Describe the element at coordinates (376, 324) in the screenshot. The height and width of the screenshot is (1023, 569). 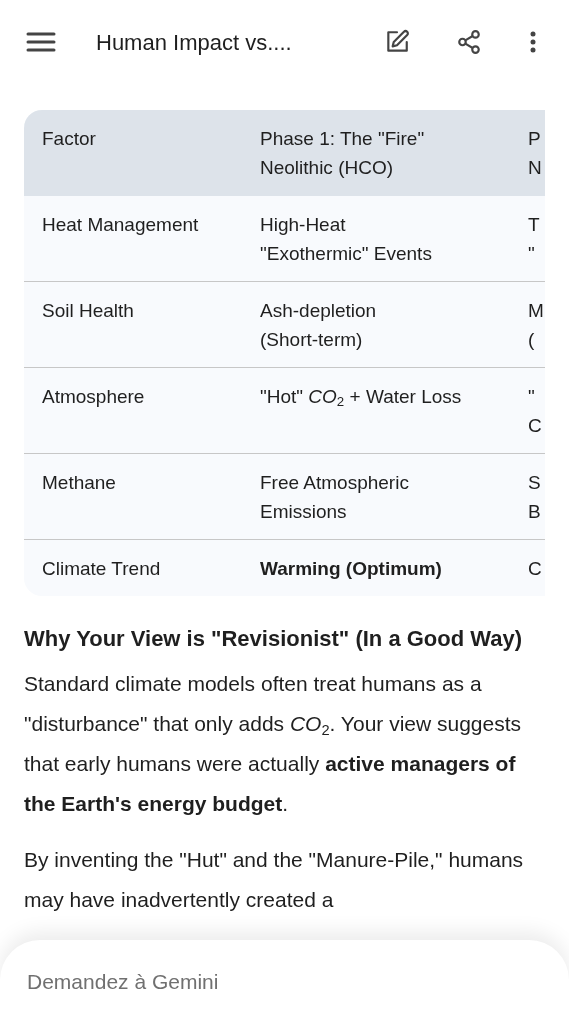
I see `table-cell: Ash-depletion (Short-term)` at that location.